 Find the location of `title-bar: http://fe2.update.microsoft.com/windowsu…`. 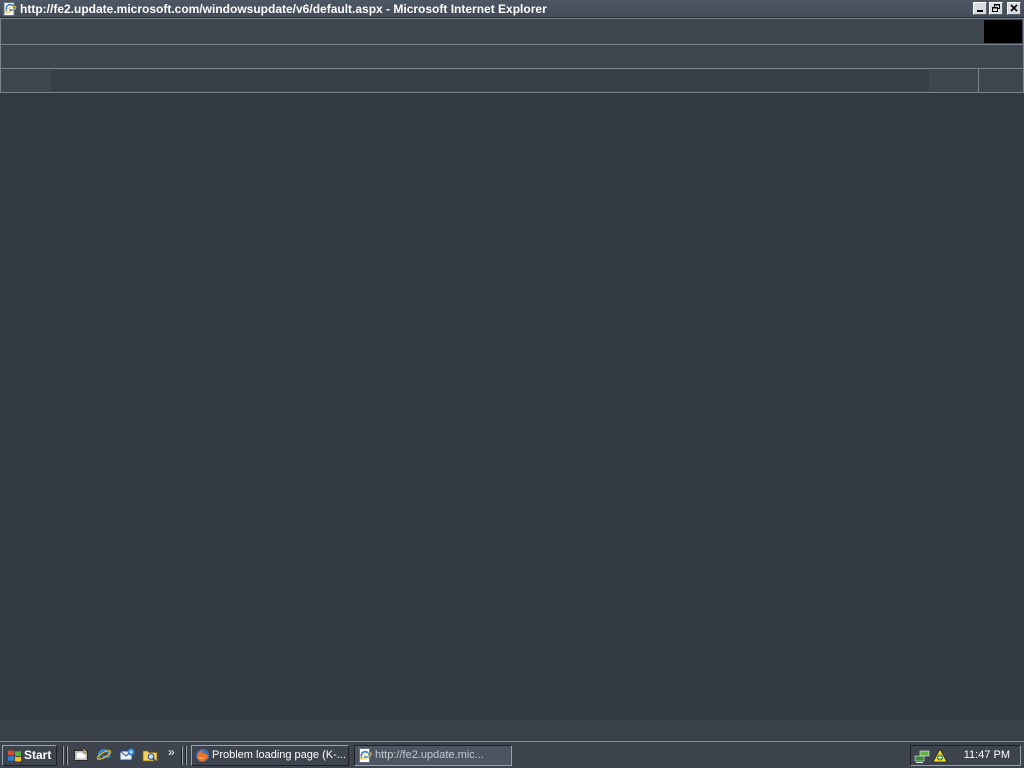

title-bar: http://fe2.update.microsoft.com/windowsu… is located at coordinates (512, 9).